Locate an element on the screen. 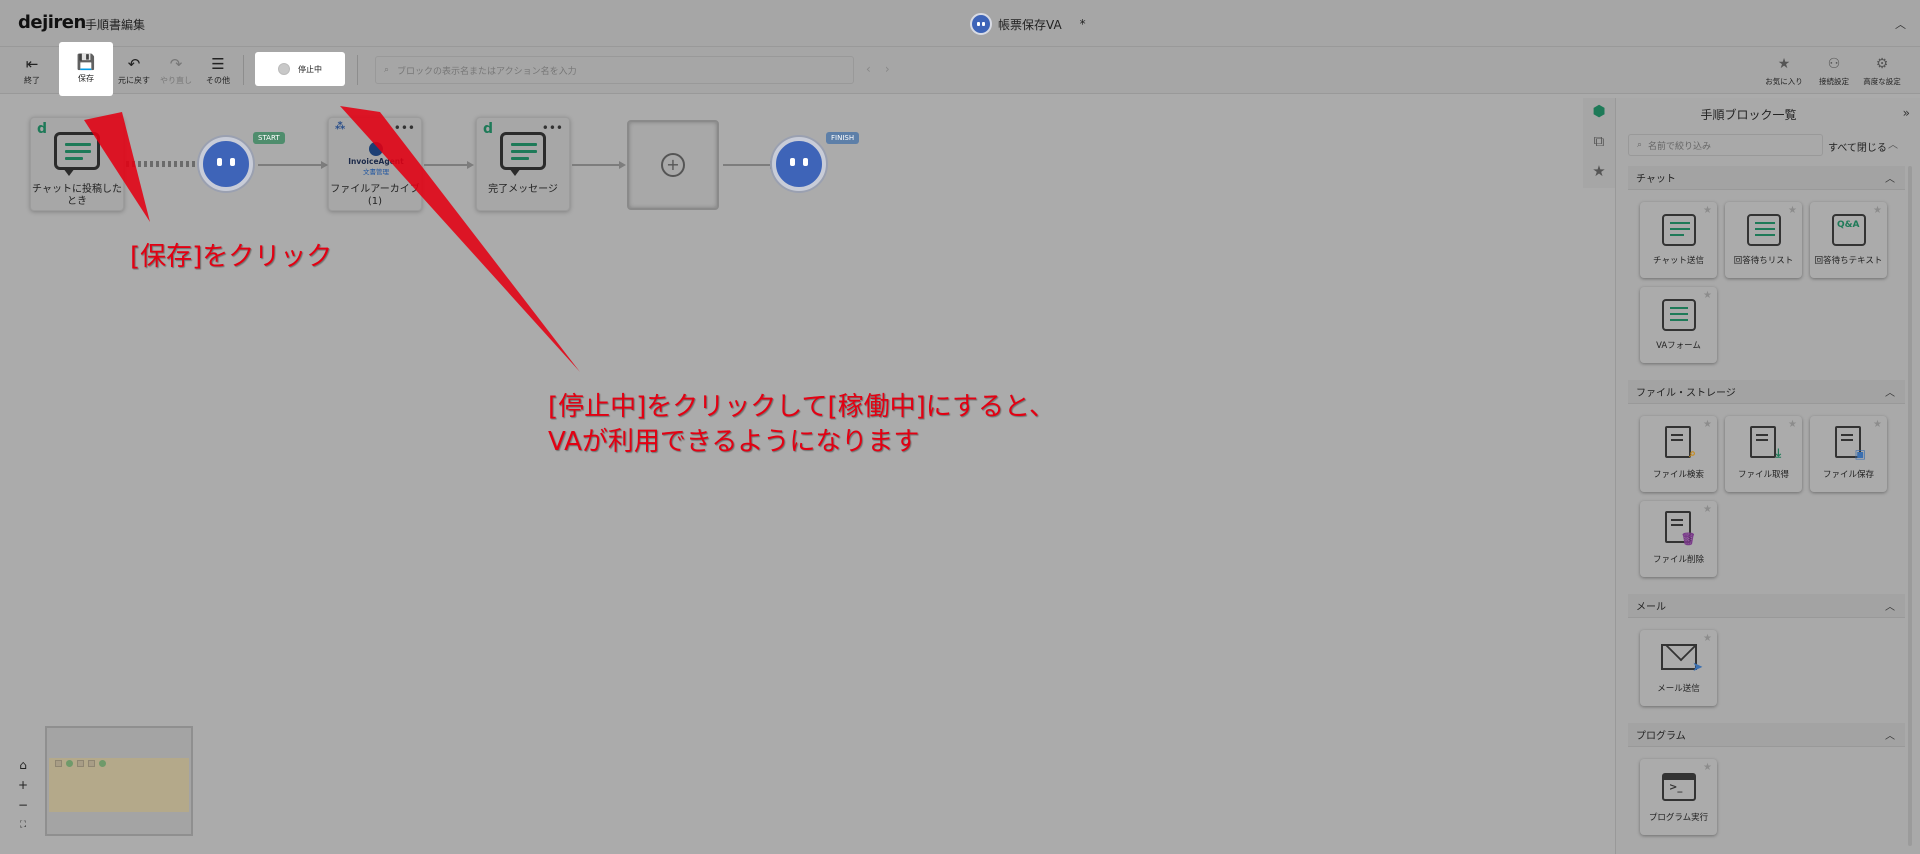 The width and height of the screenshot is (1920, 854). close-all-button: すべて閉じる is located at coordinates (1857, 146).